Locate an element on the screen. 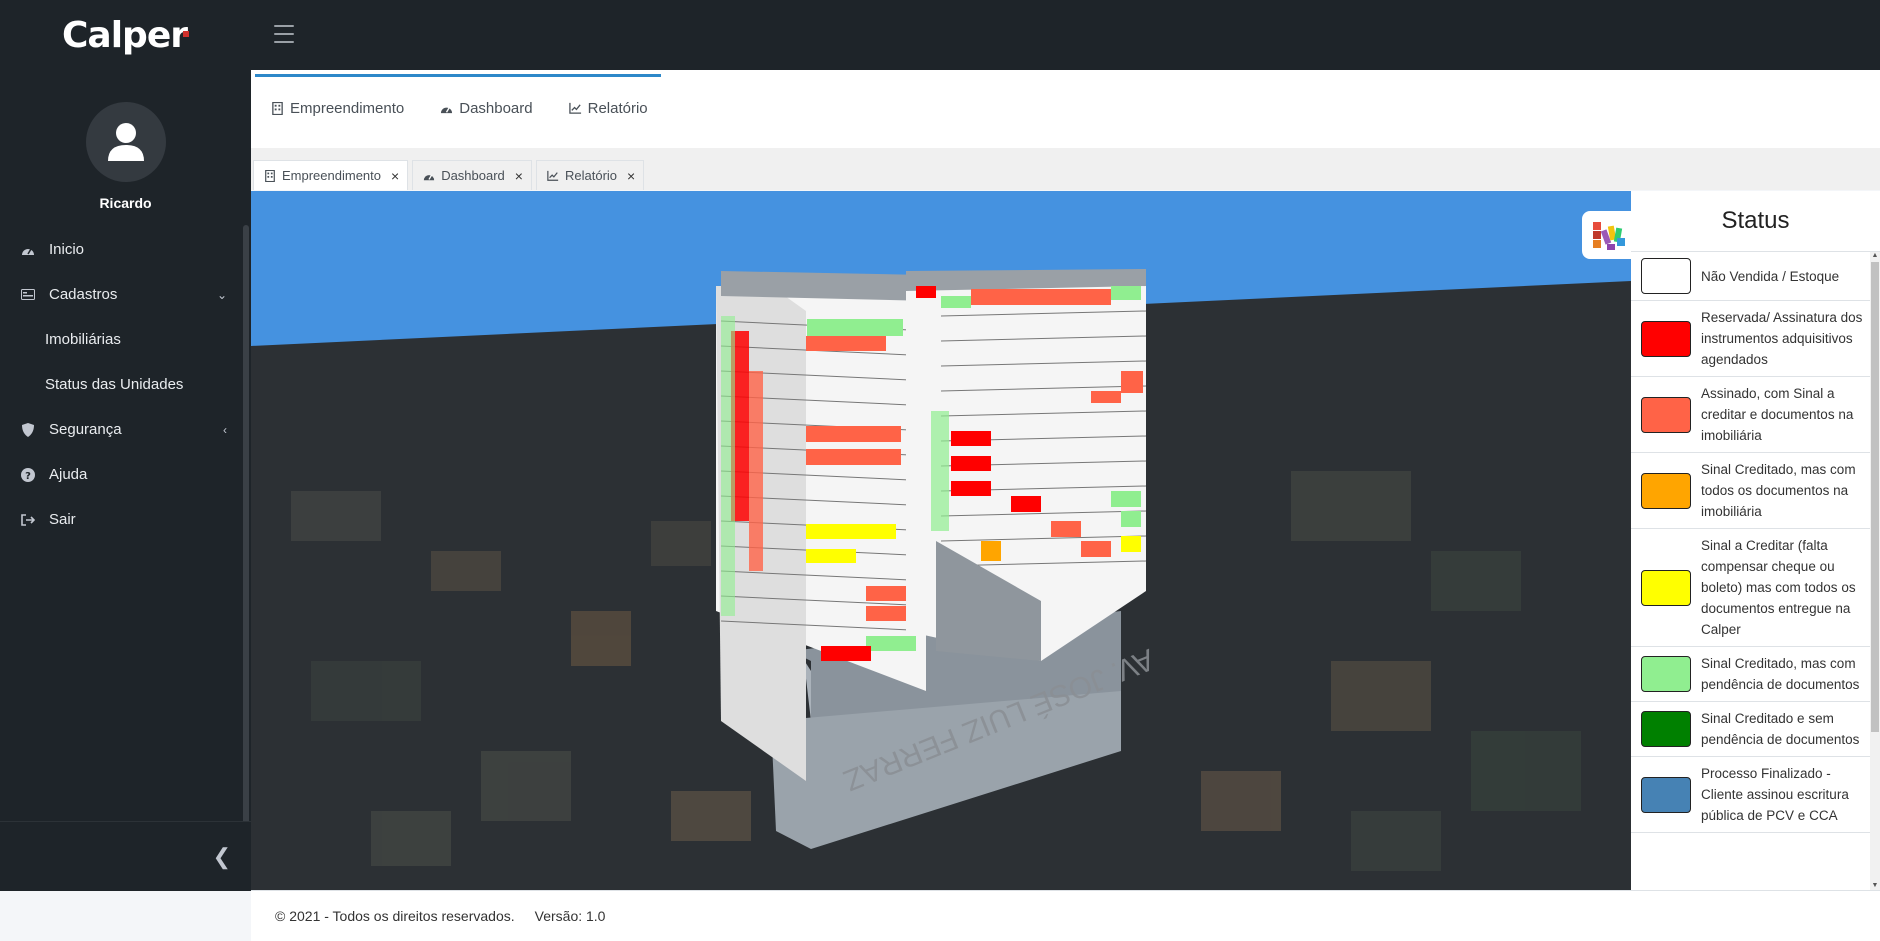  tab-empreendimento: Empreendimento is located at coordinates (337, 108).